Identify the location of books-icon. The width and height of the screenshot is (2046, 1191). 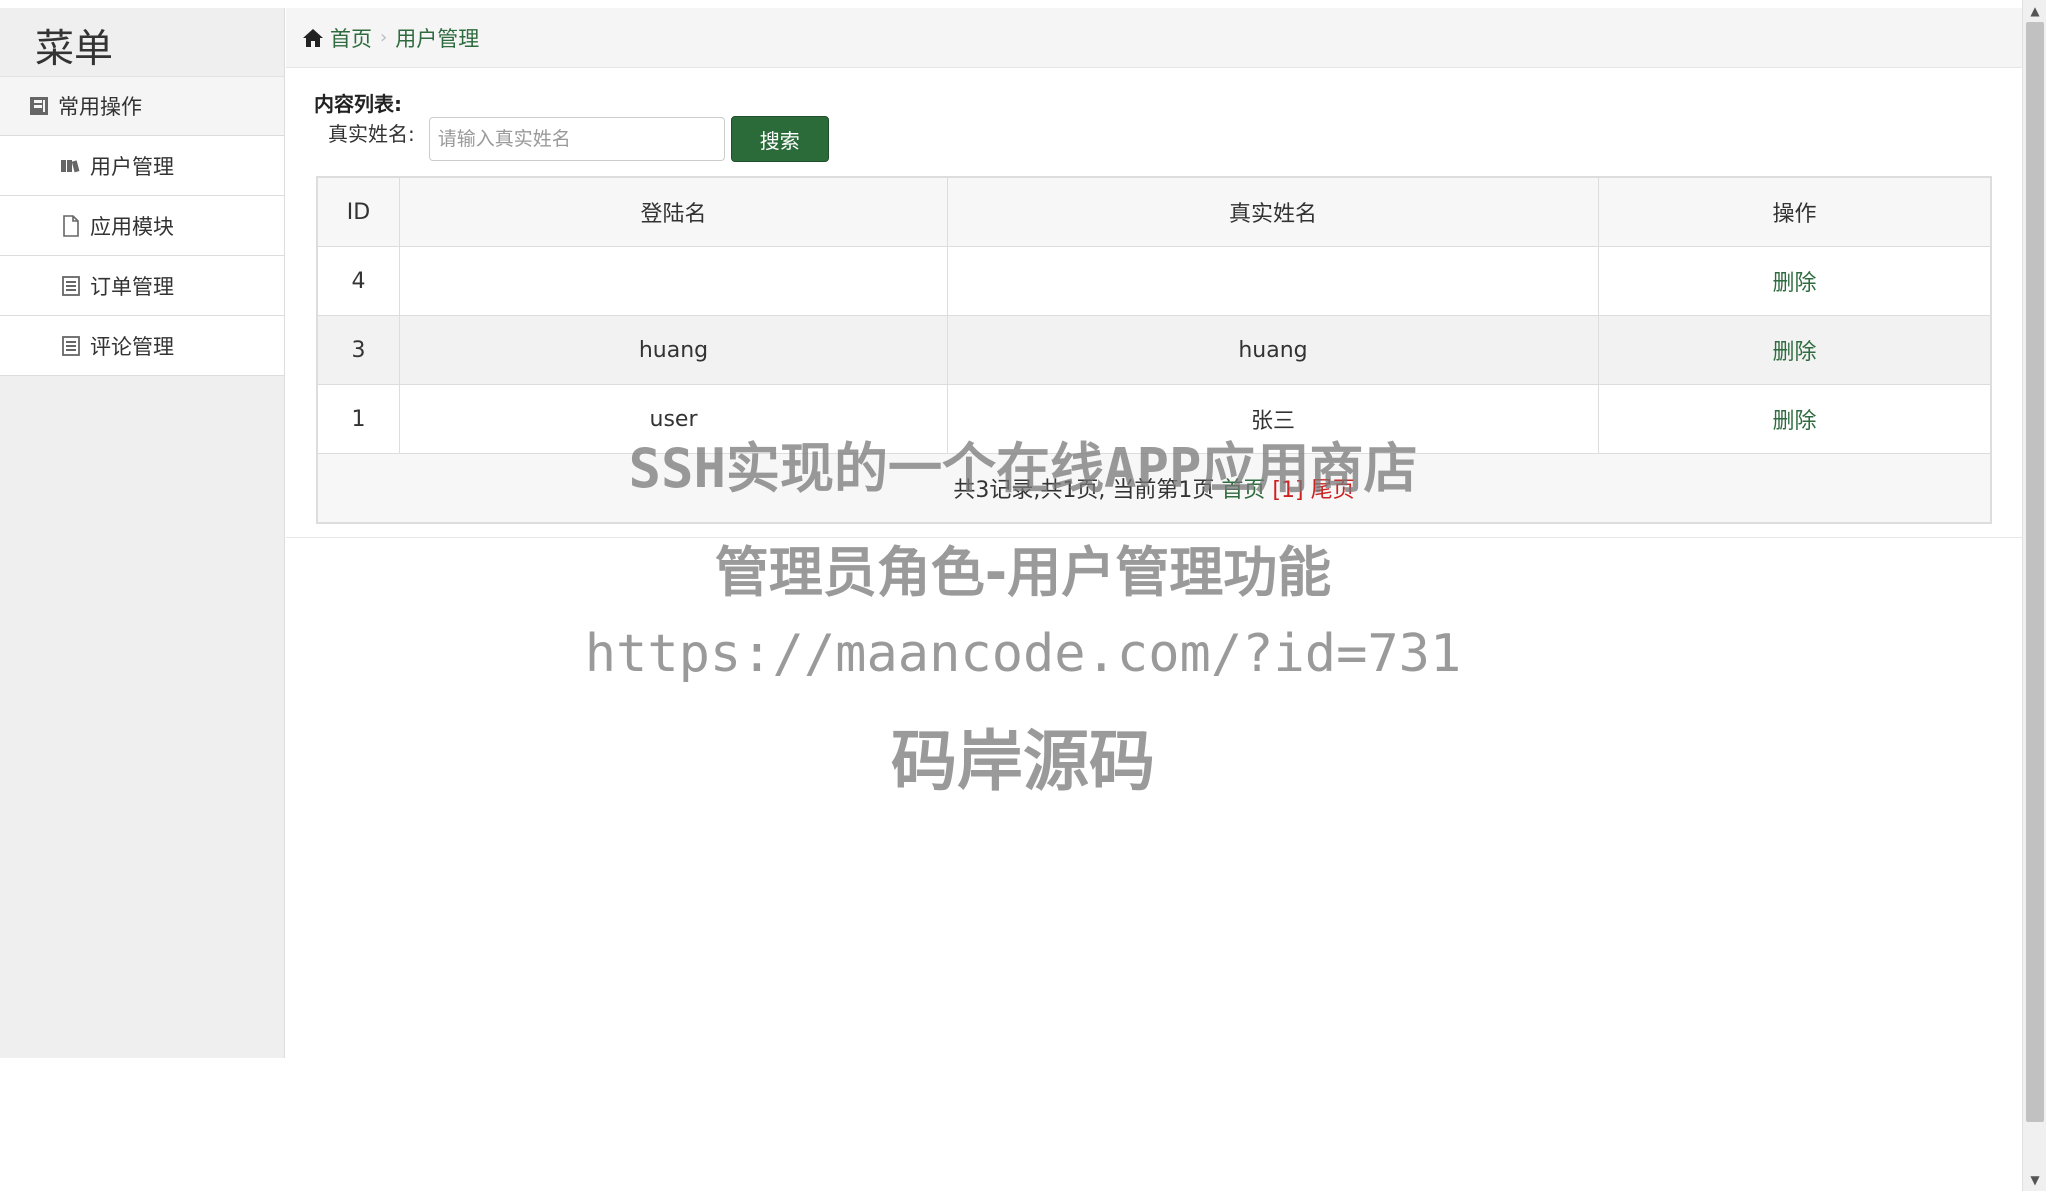
(71, 166).